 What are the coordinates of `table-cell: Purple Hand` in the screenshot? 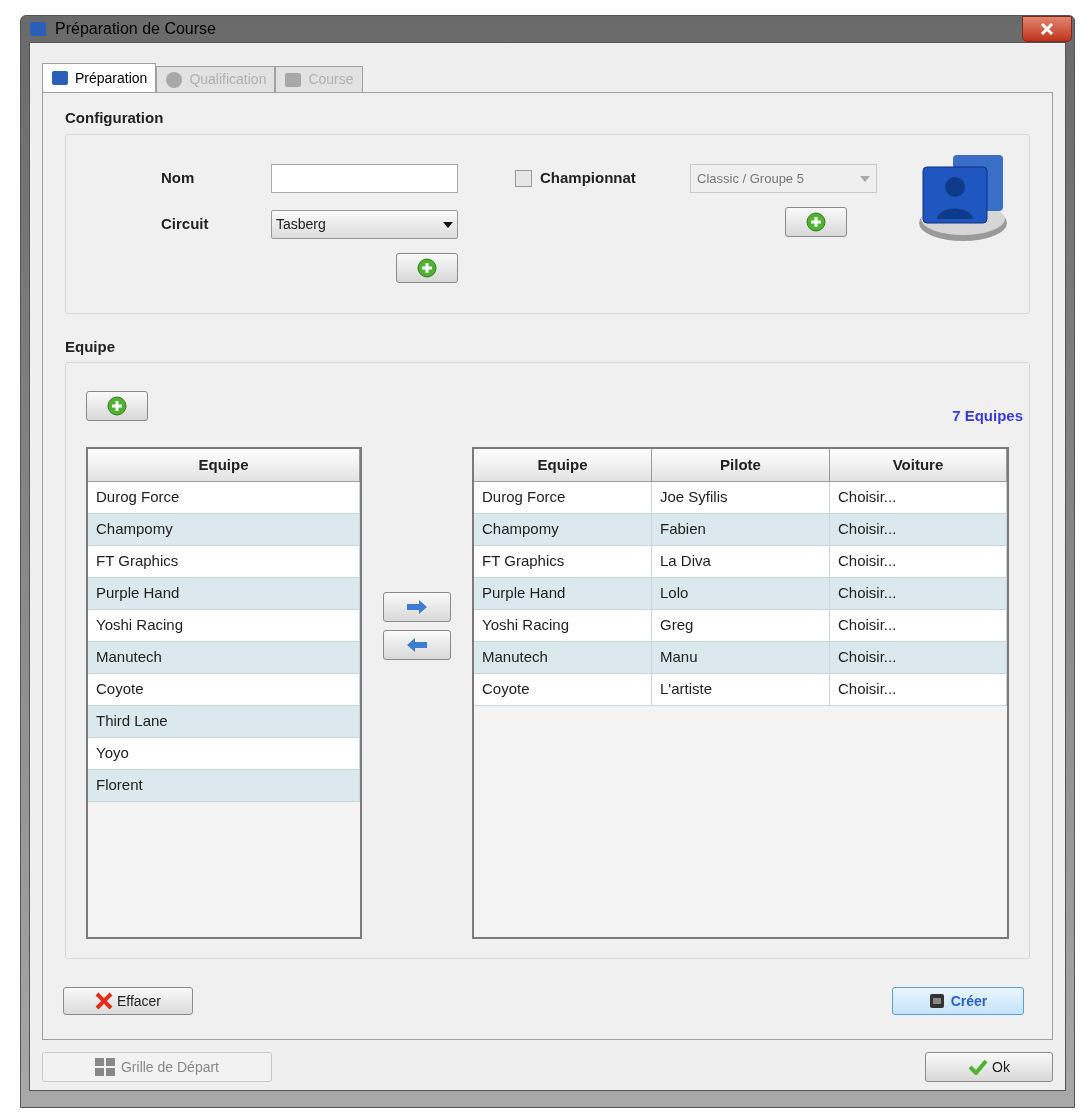 It's located at (563, 593).